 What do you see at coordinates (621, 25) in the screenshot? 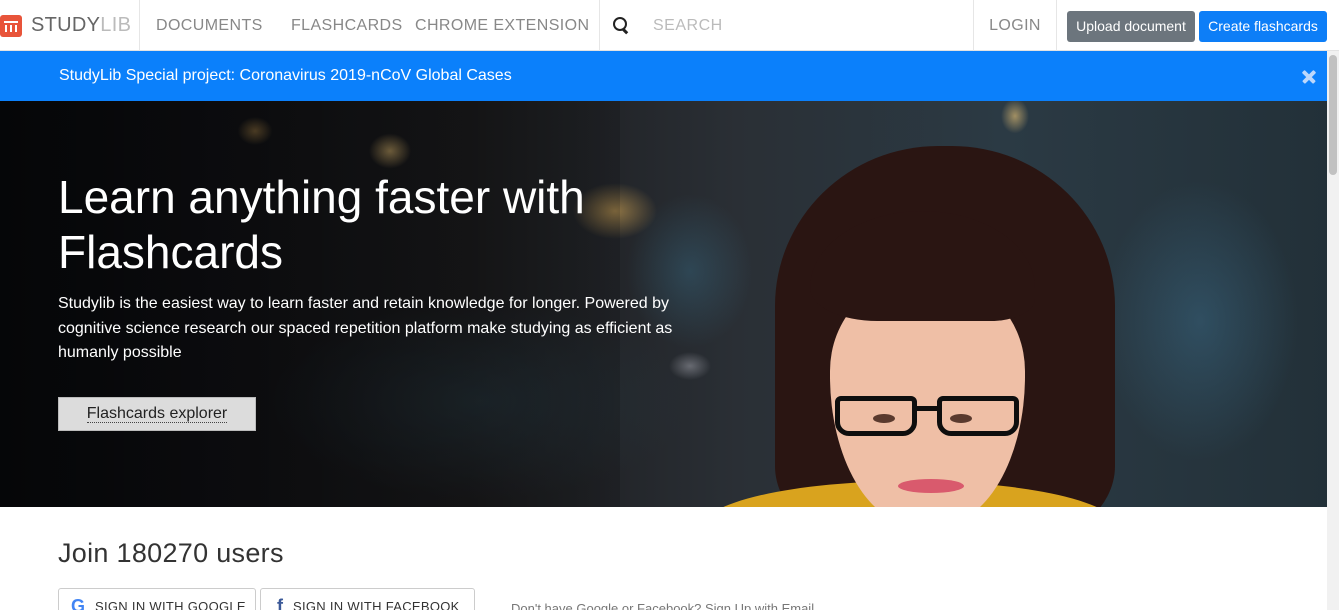
I see `search-icon` at bounding box center [621, 25].